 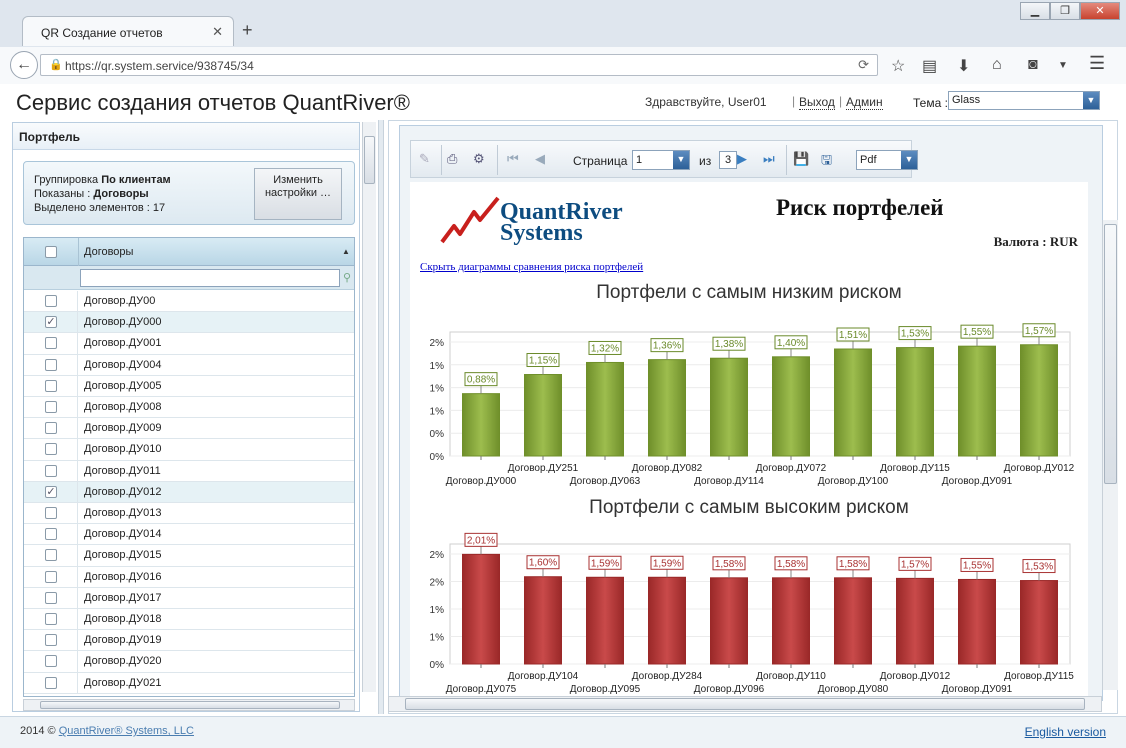 I want to click on table-row: ✓ Договор.ДУ012, so click(x=189, y=492).